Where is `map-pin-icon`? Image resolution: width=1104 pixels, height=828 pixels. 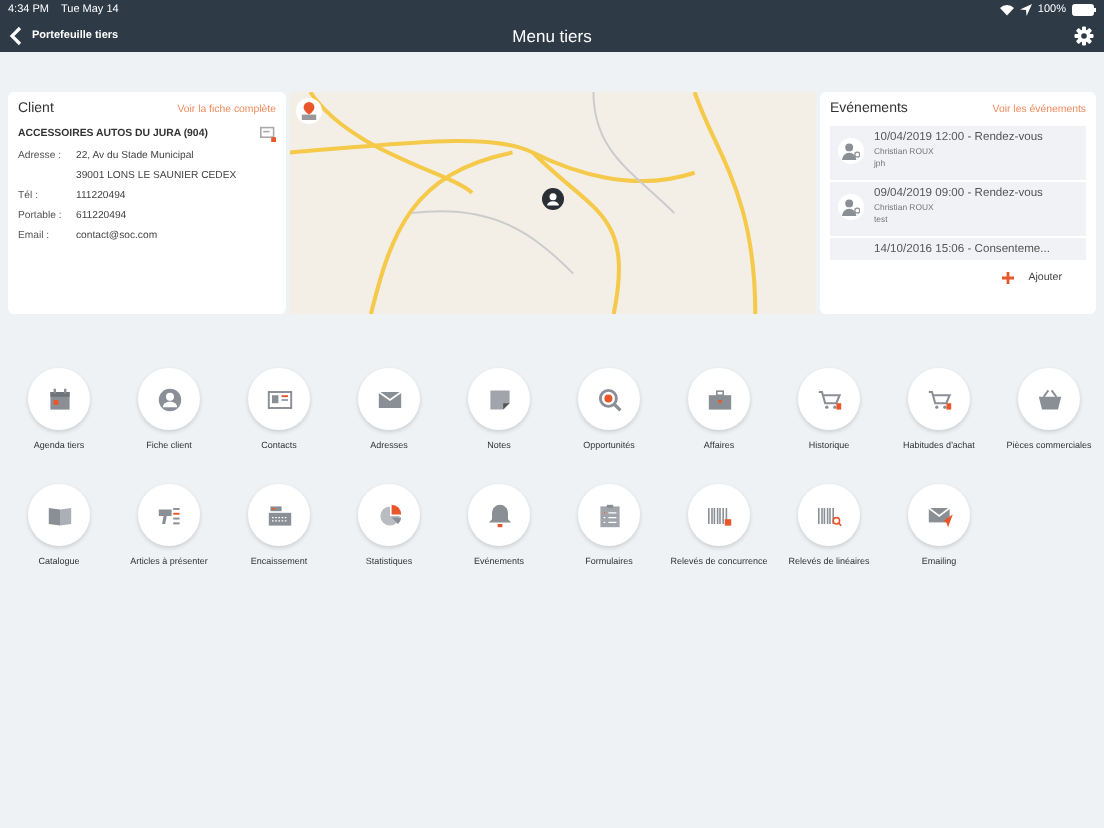 map-pin-icon is located at coordinates (309, 111).